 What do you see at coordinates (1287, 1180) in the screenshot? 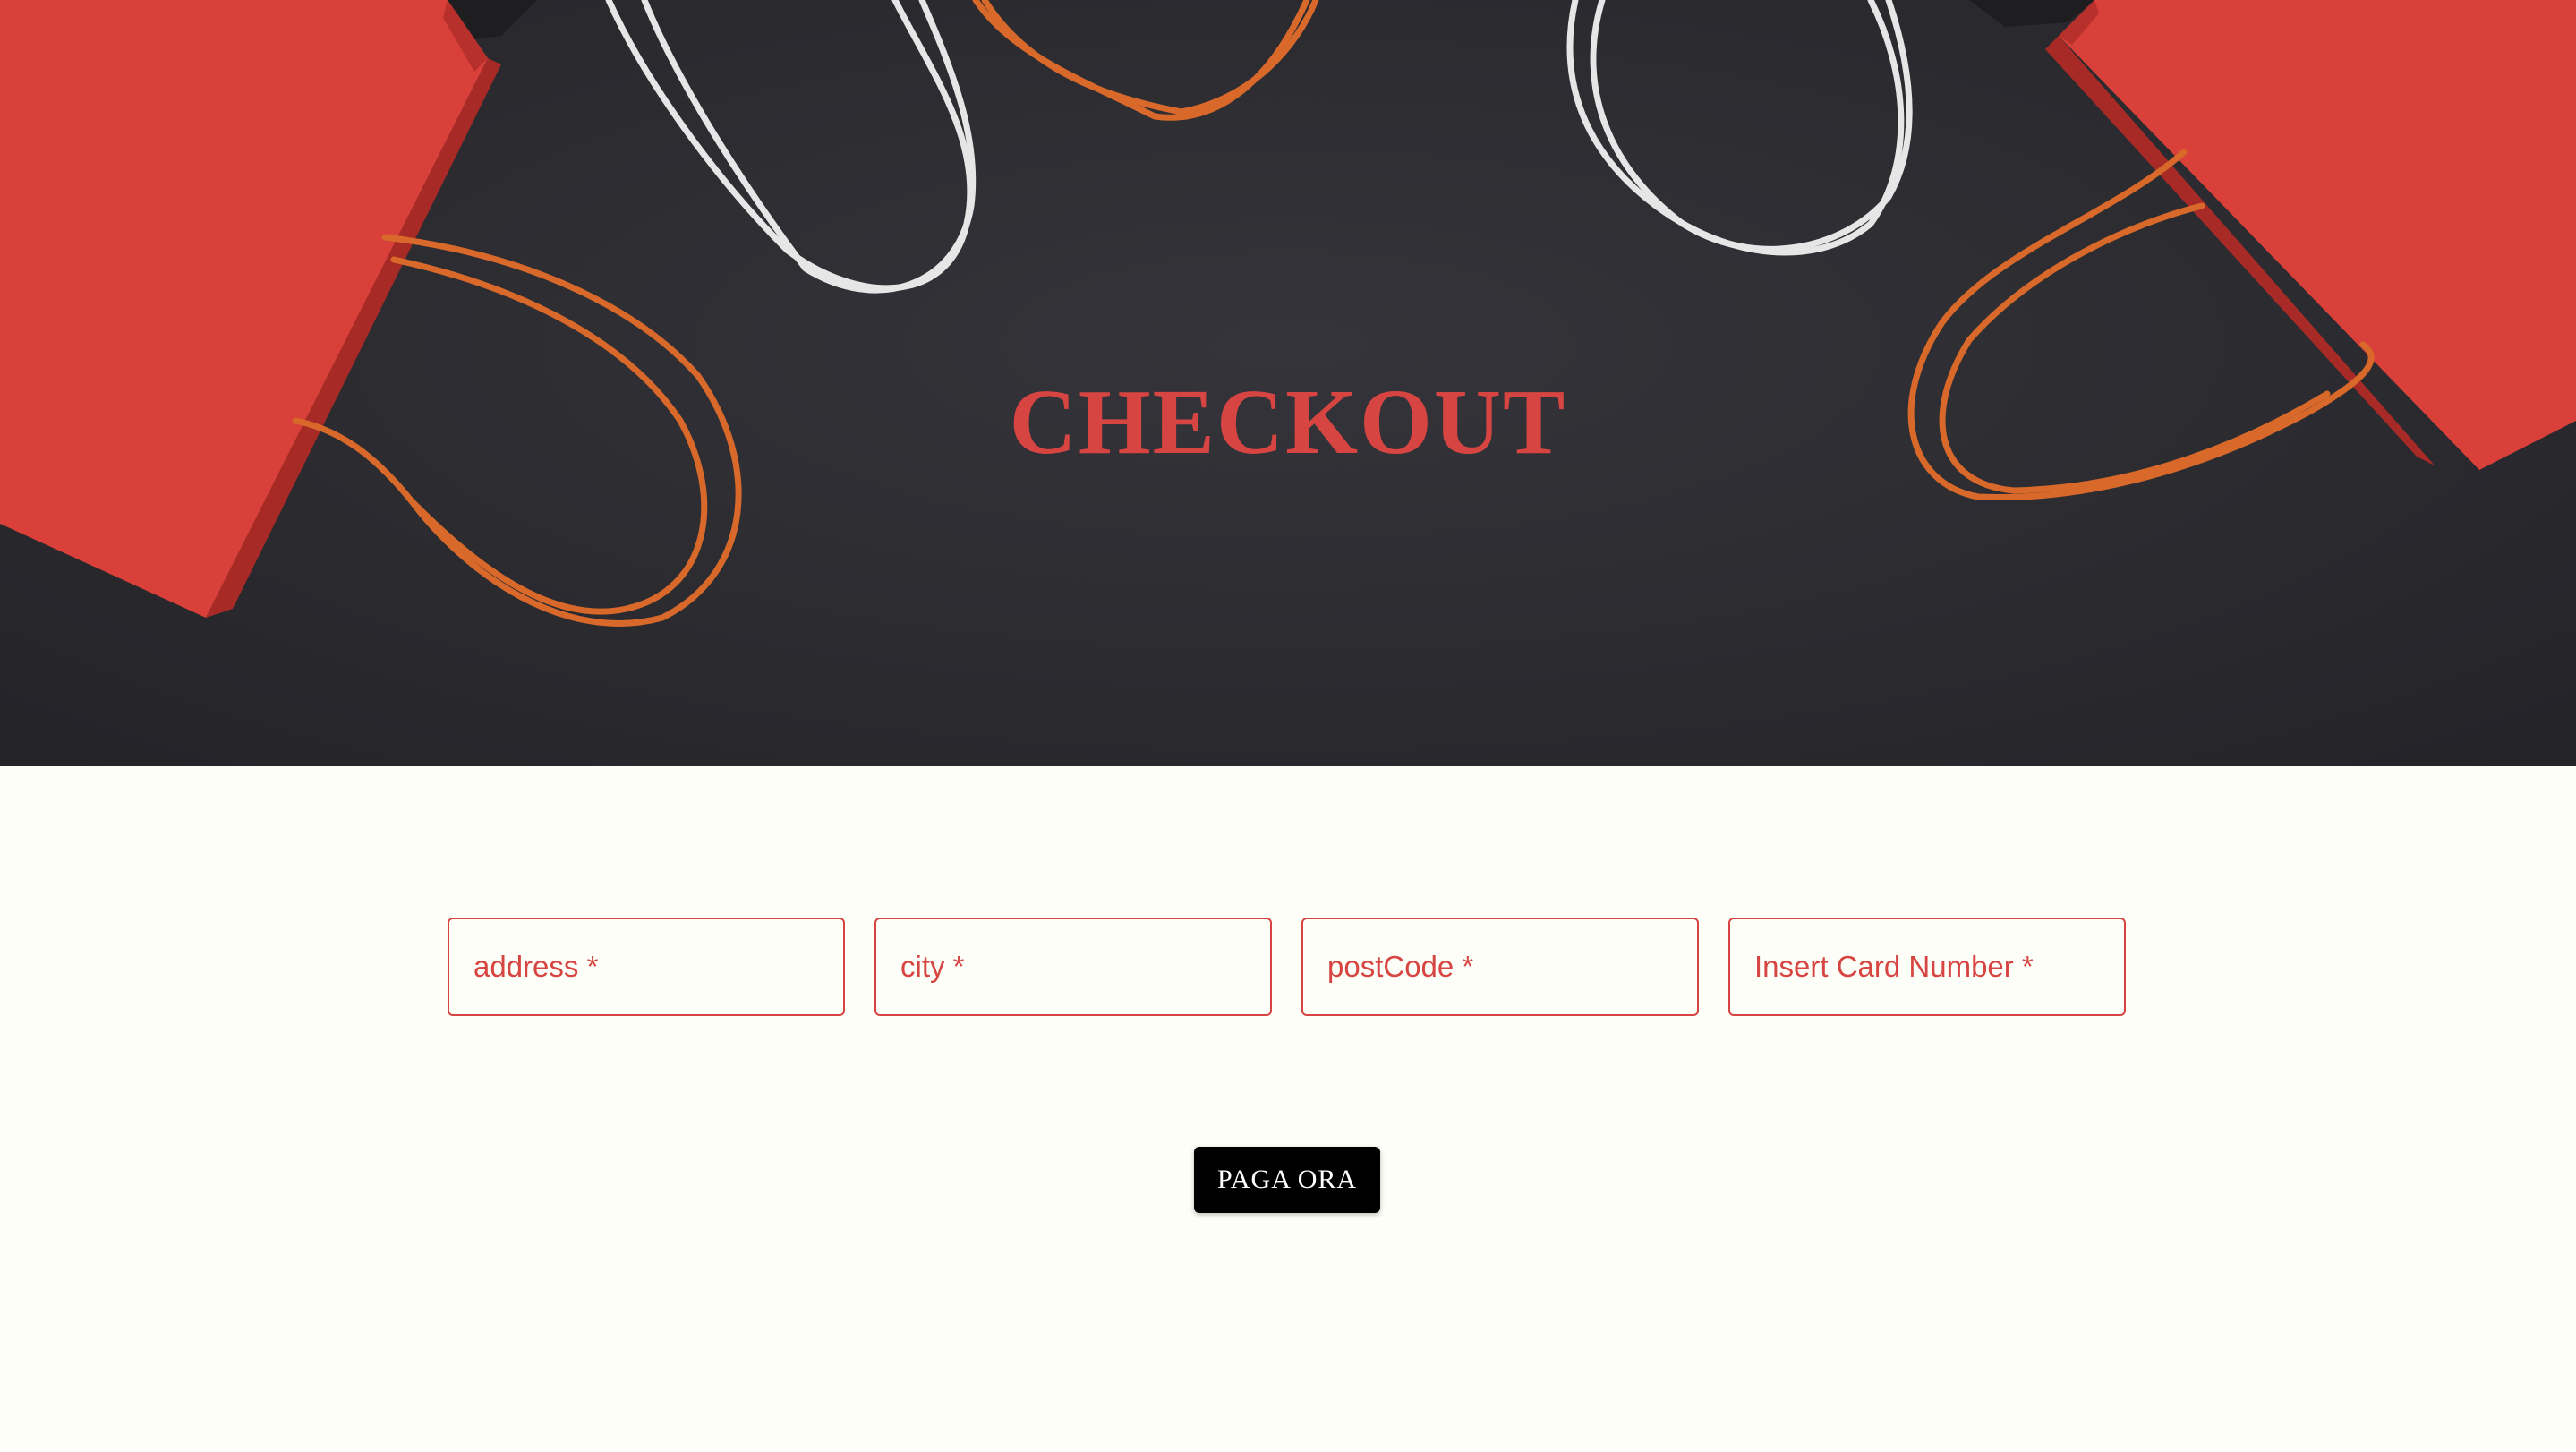
I see `pay-now-button: PAGA ORA` at bounding box center [1287, 1180].